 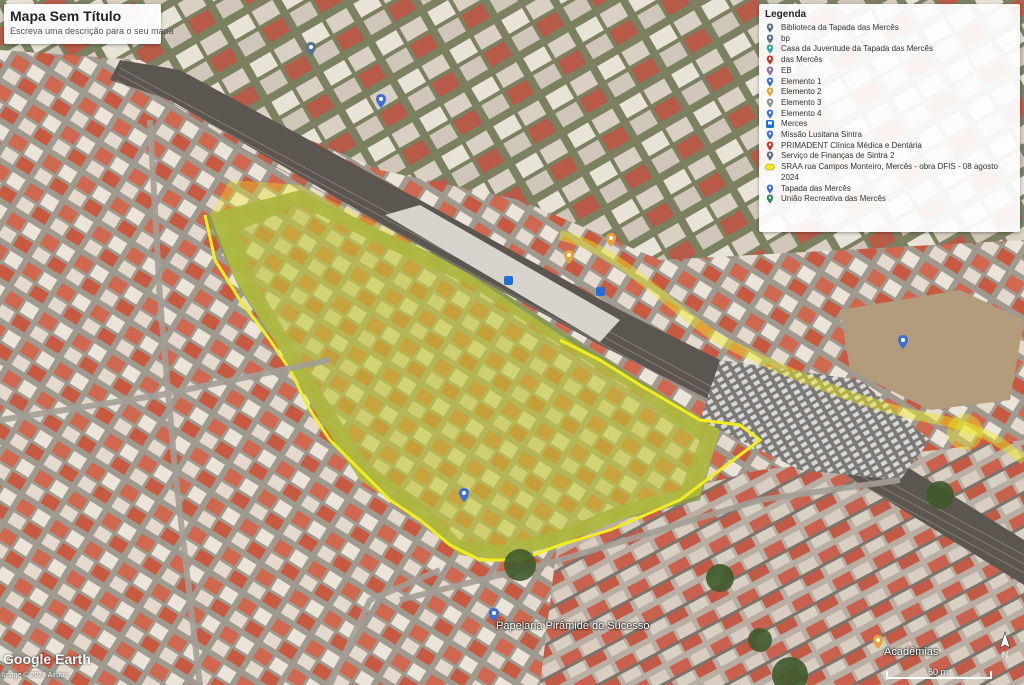 I want to click on compass-icon: N, so click(x=1005, y=645).